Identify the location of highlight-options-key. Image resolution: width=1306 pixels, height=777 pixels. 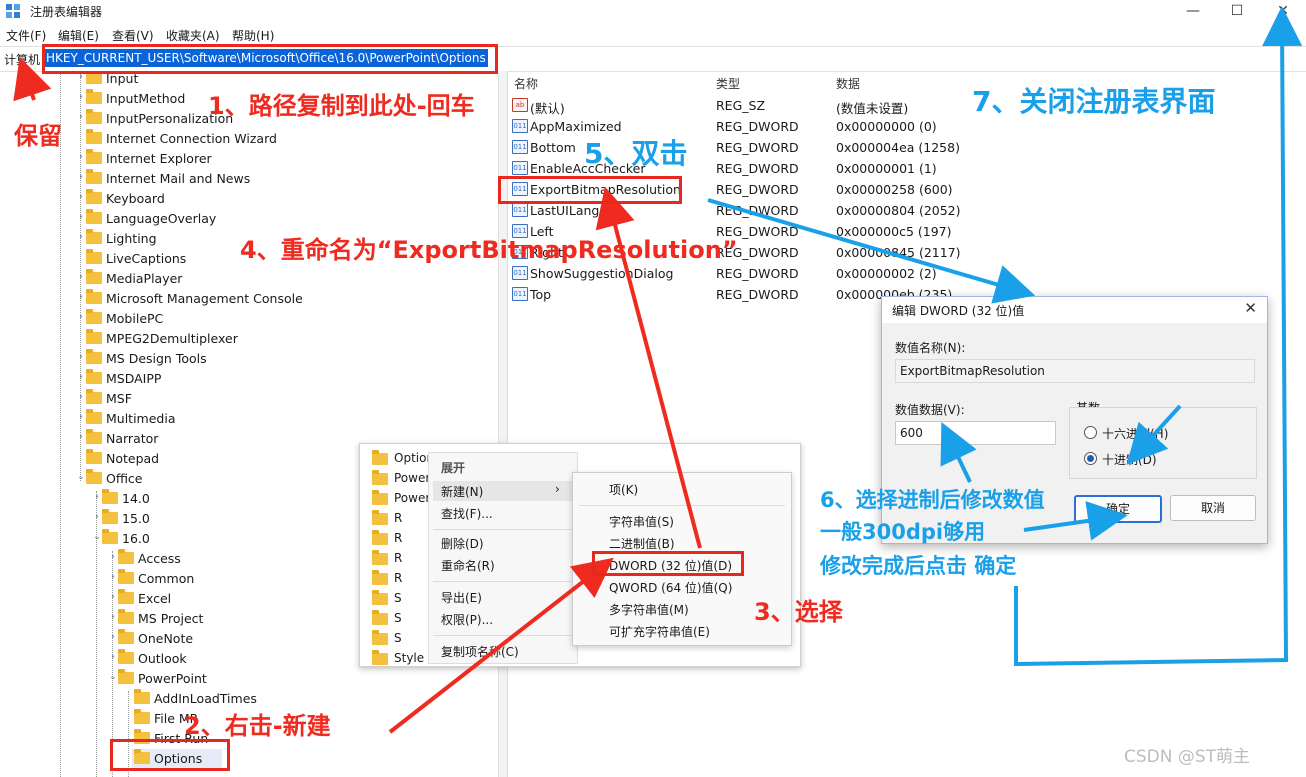
(170, 755).